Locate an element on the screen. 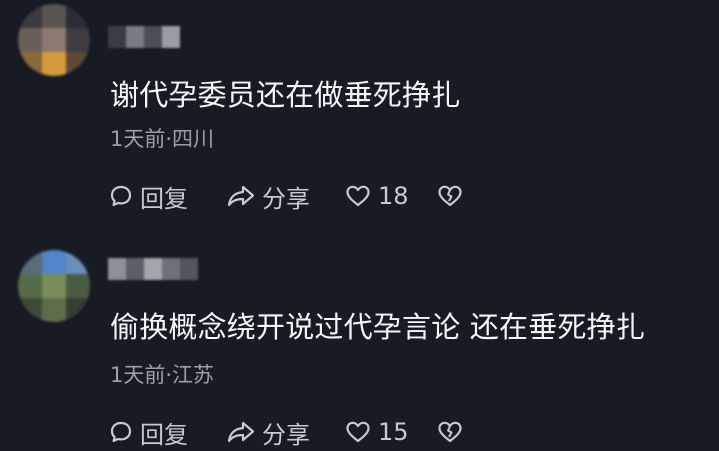 The image size is (719, 451). like-button: 18 is located at coordinates (387, 196).